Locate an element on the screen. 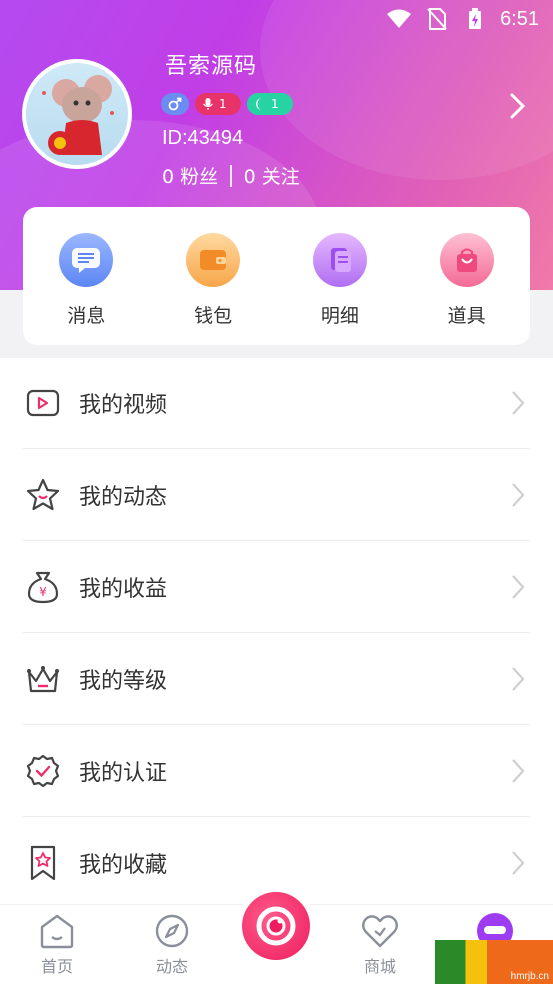  watermark-text: hmrjb.cn is located at coordinates (529, 976).